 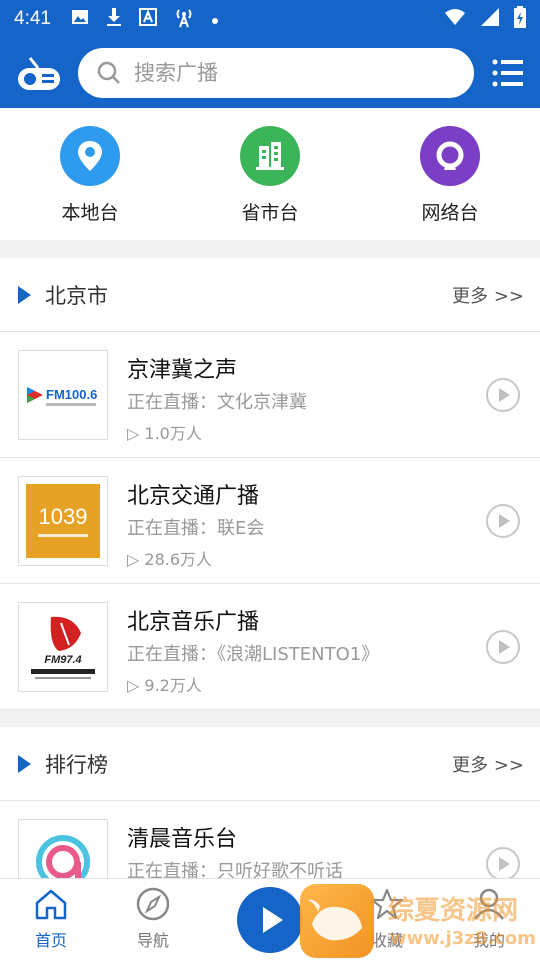 What do you see at coordinates (39, 74) in the screenshot?
I see `radio-logo-icon` at bounding box center [39, 74].